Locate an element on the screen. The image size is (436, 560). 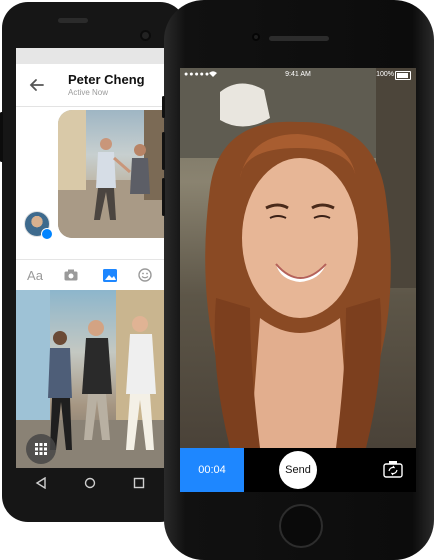
photo-message is located at coordinates (111, 174).